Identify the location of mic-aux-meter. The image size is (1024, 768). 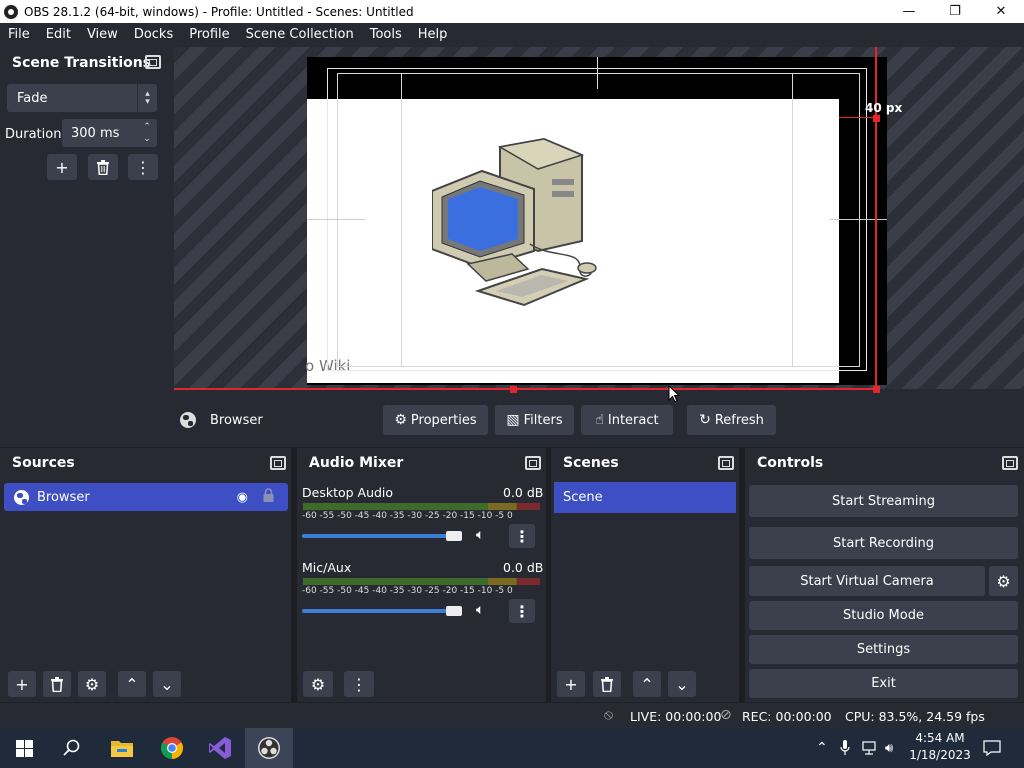
(421, 581).